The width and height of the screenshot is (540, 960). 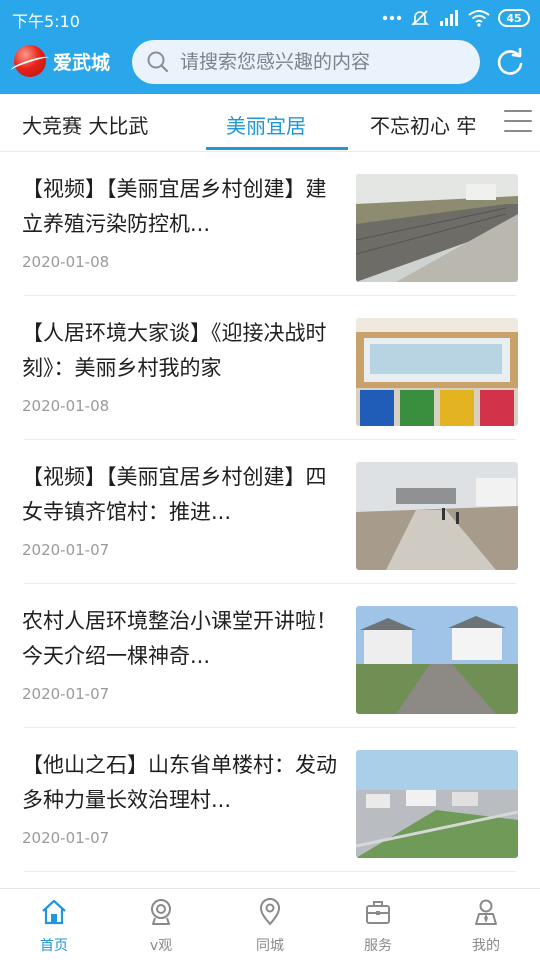 What do you see at coordinates (392, 18) in the screenshot?
I see `more-dots-icon` at bounding box center [392, 18].